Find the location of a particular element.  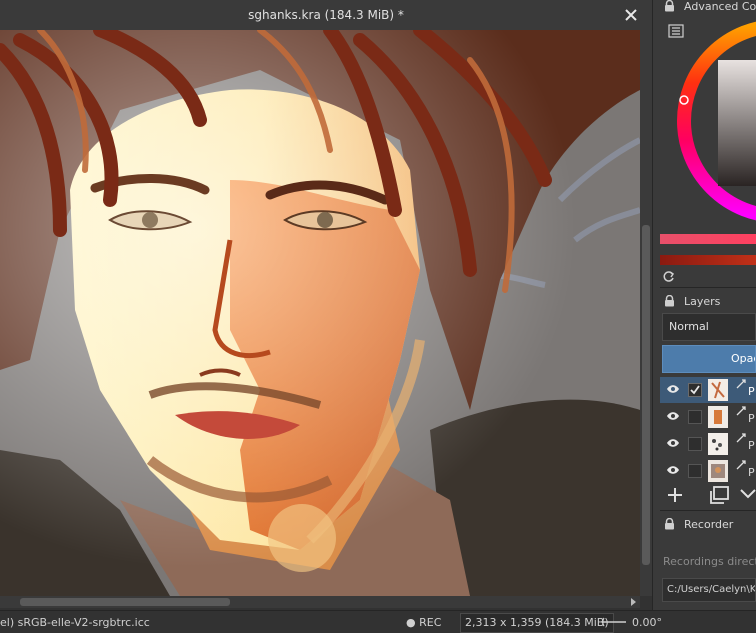

rotation-angle: 0.00° is located at coordinates (647, 622).